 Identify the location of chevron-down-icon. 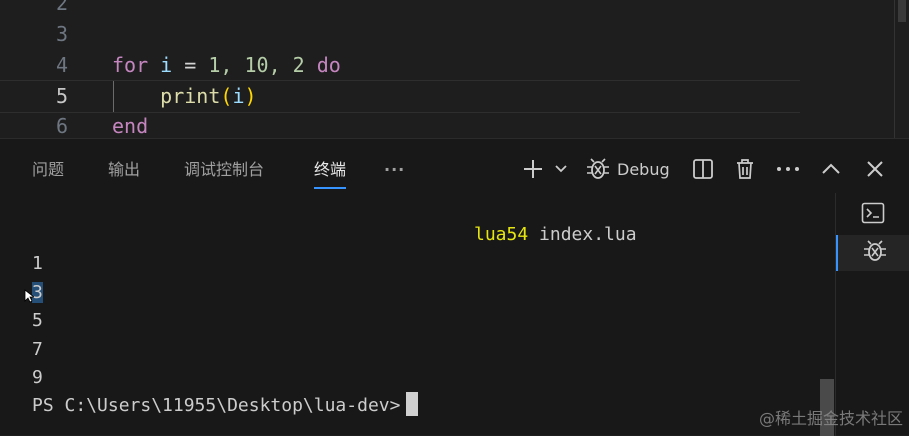
(561, 169).